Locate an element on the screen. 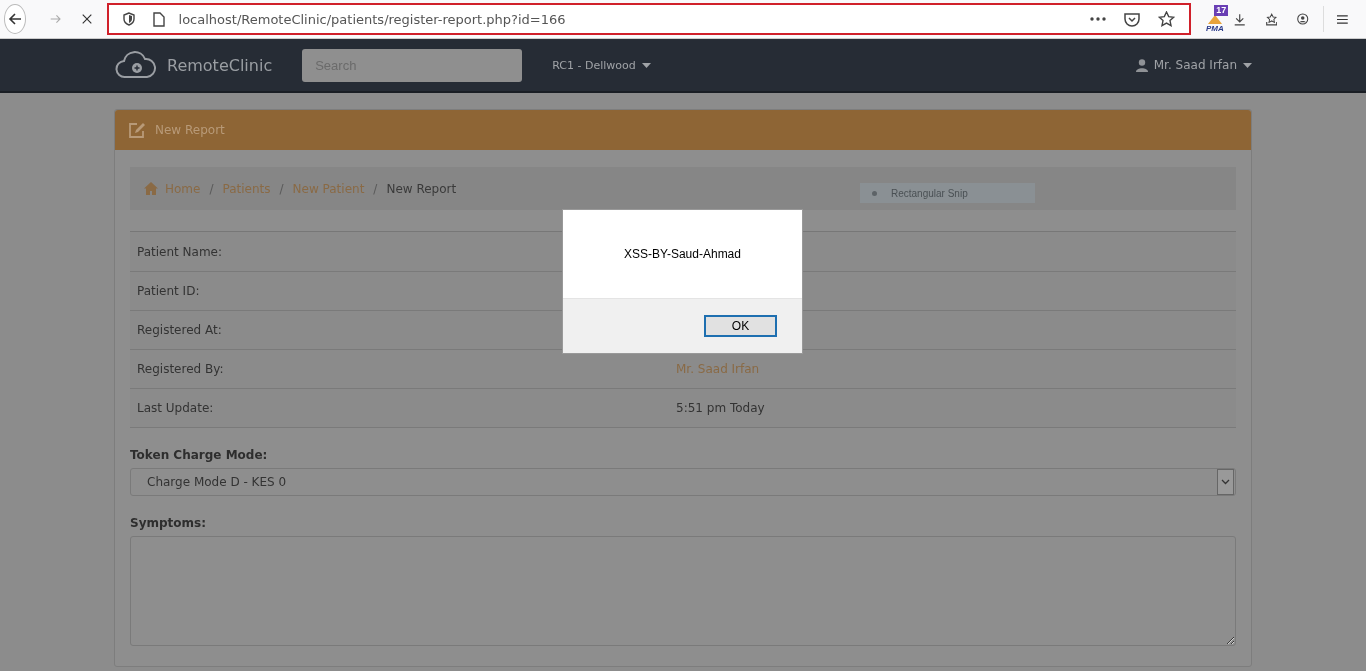 The height and width of the screenshot is (671, 1366). detail-label: Registered At: is located at coordinates (180, 330).